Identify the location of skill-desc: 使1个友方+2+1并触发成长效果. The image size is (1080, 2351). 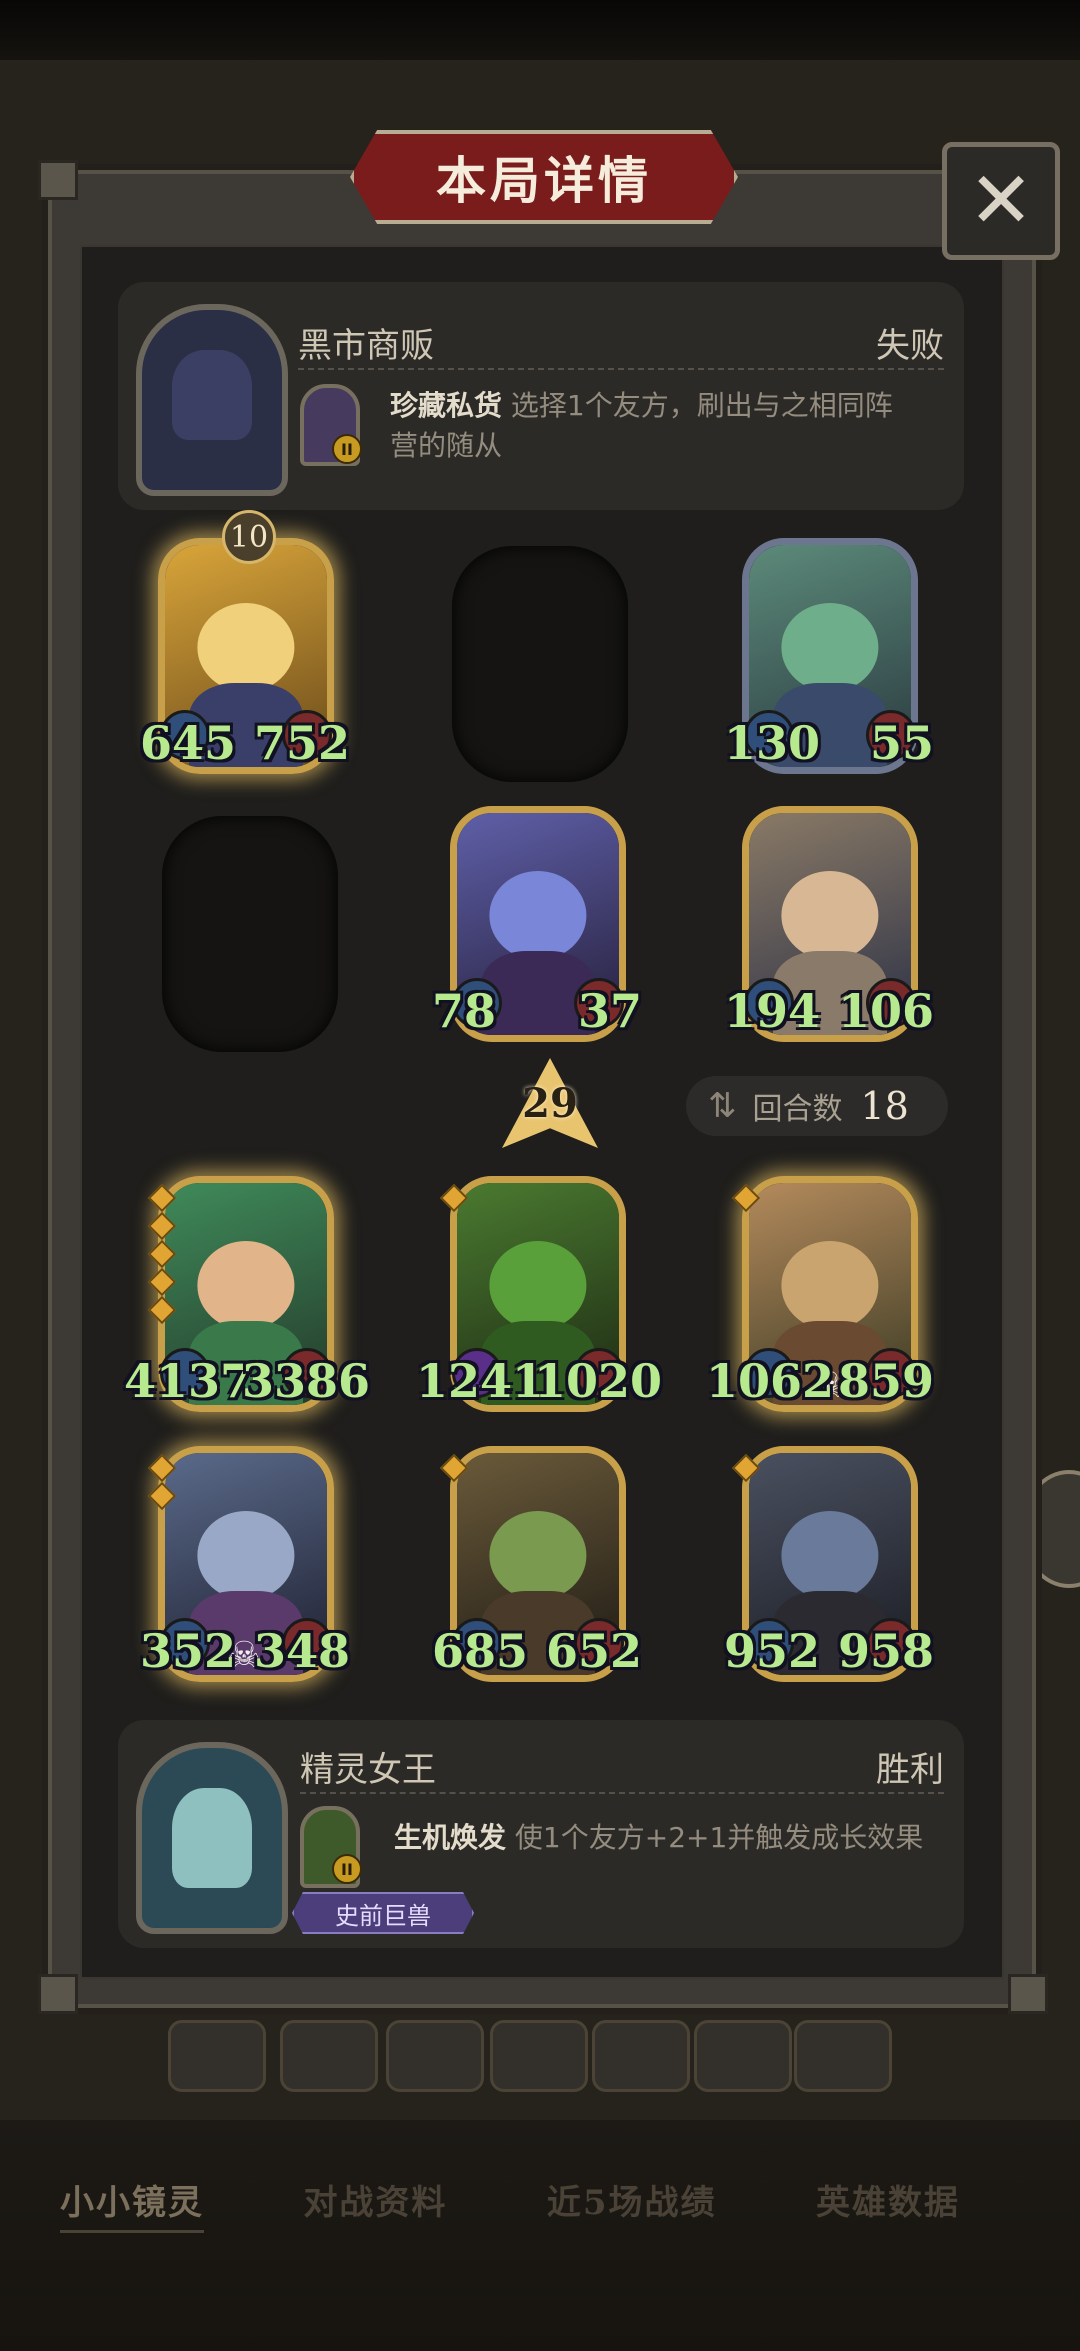
(719, 1837).